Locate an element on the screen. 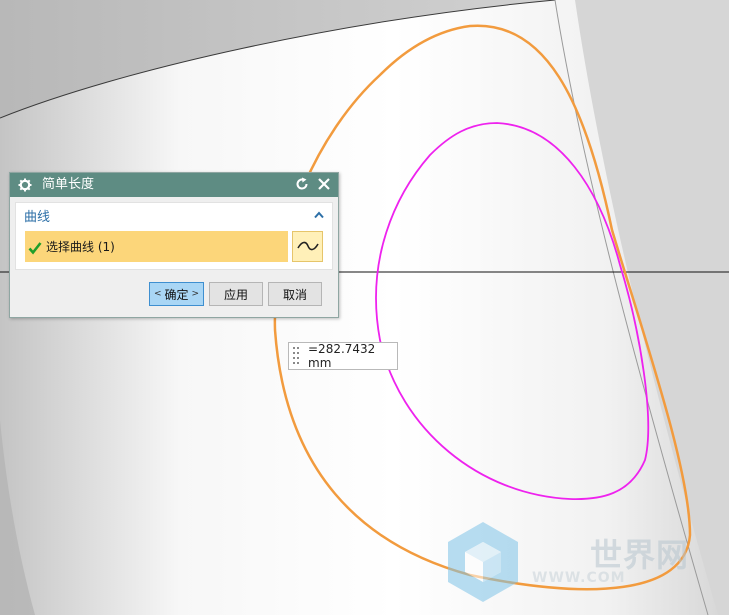 This screenshot has width=729, height=615. curve-group-header: 曲线 is located at coordinates (174, 215).